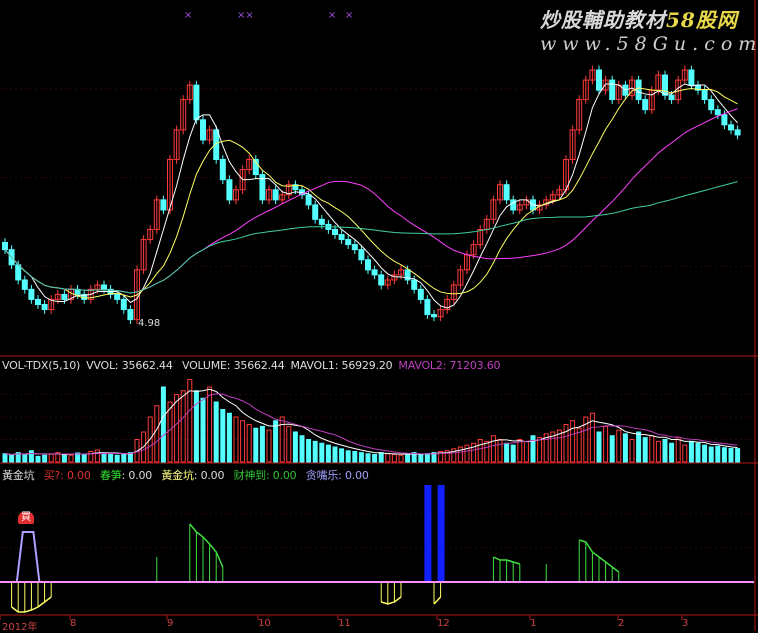  Describe the element at coordinates (177, 475) in the screenshot. I see `pit-label: 黃金坑` at that location.